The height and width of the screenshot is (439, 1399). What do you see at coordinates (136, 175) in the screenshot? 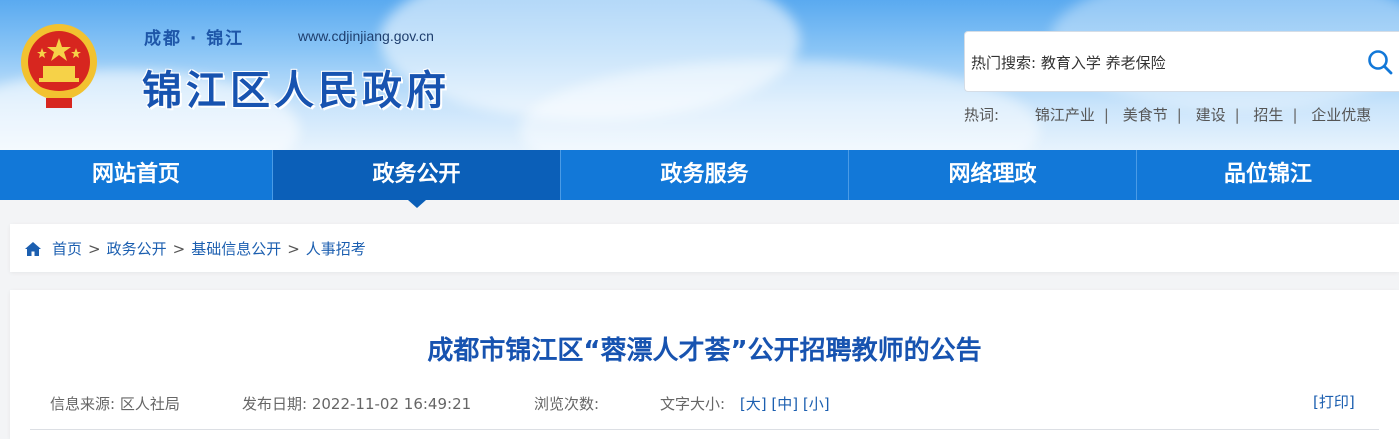
I see `nav-item-home: 网站首页` at bounding box center [136, 175].